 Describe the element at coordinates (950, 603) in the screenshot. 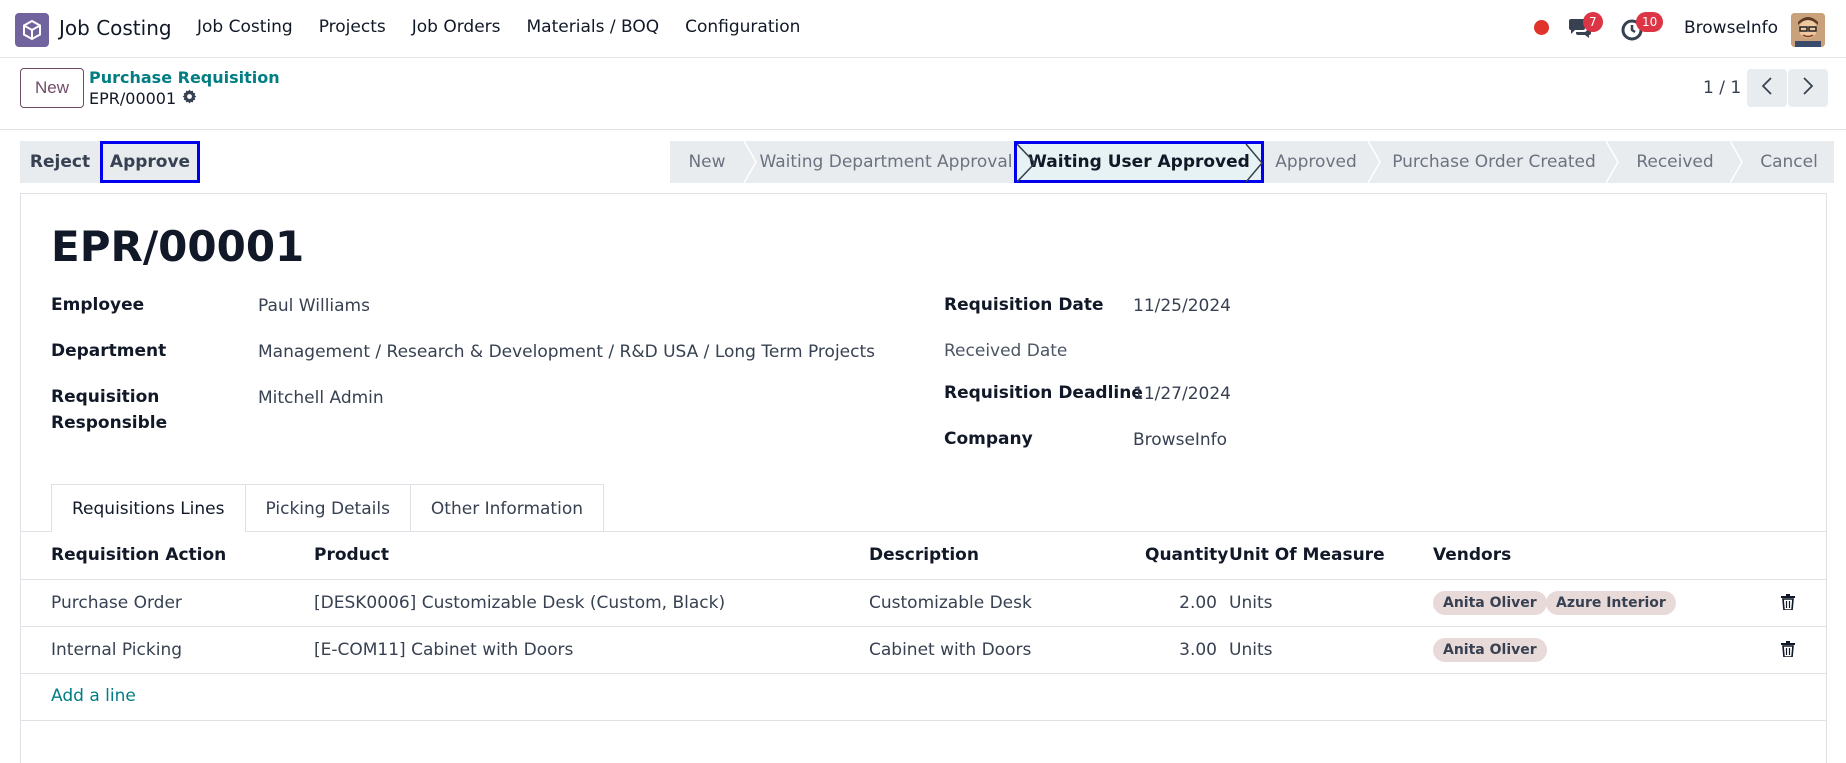

I see `row-1-description: Customizable Desk` at that location.